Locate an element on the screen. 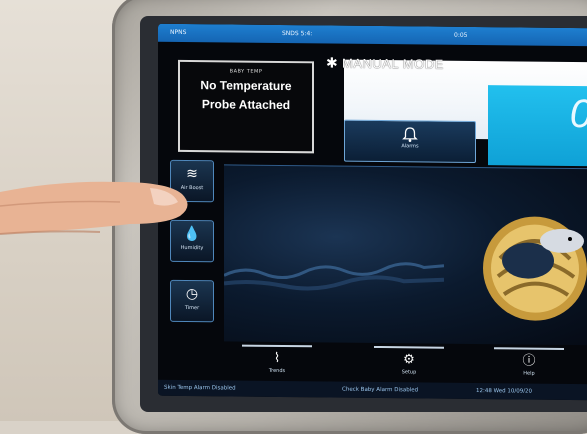 The height and width of the screenshot is (434, 587). help-icon: ⓘ is located at coordinates (529, 361).